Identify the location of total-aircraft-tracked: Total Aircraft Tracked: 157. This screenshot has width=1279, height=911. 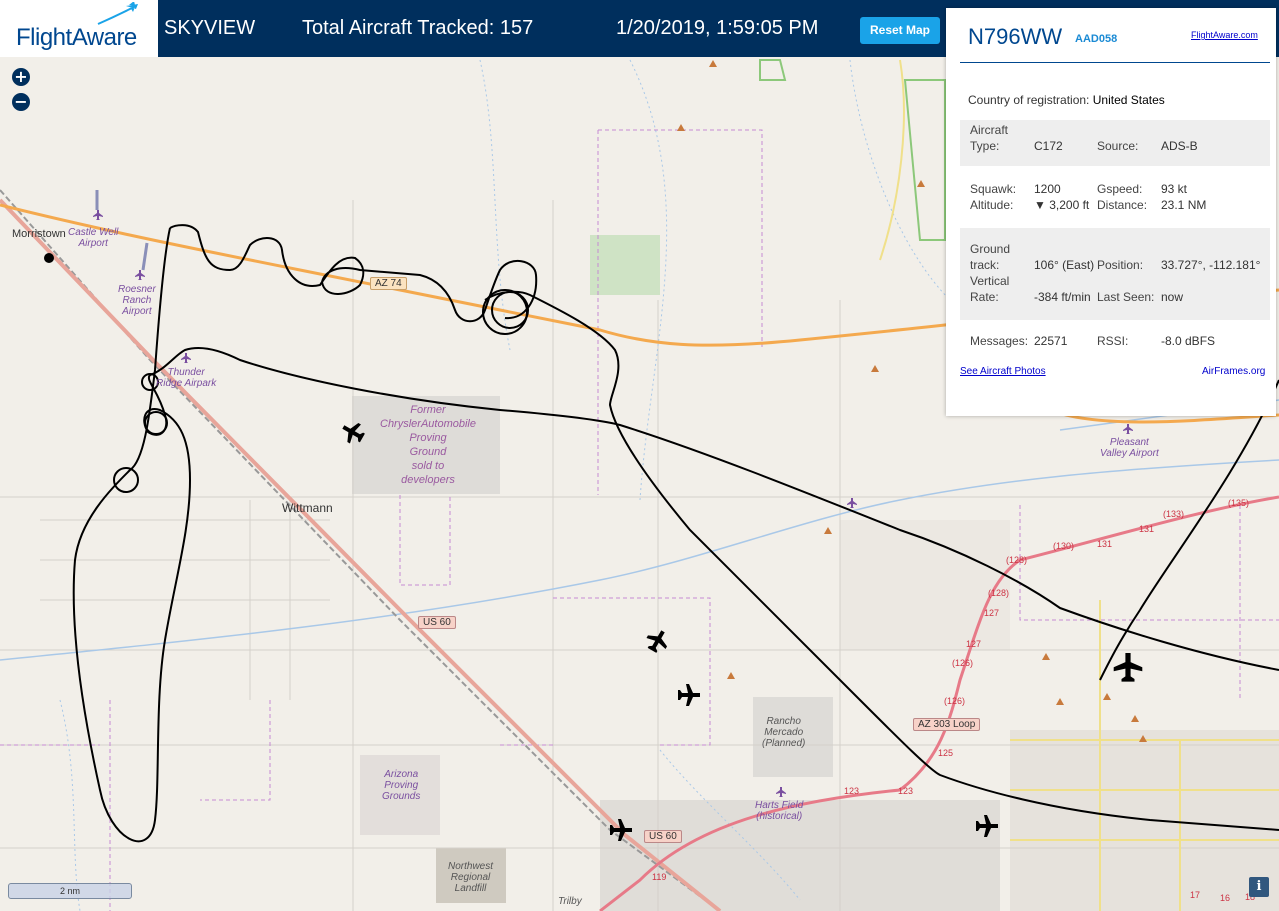
(418, 28).